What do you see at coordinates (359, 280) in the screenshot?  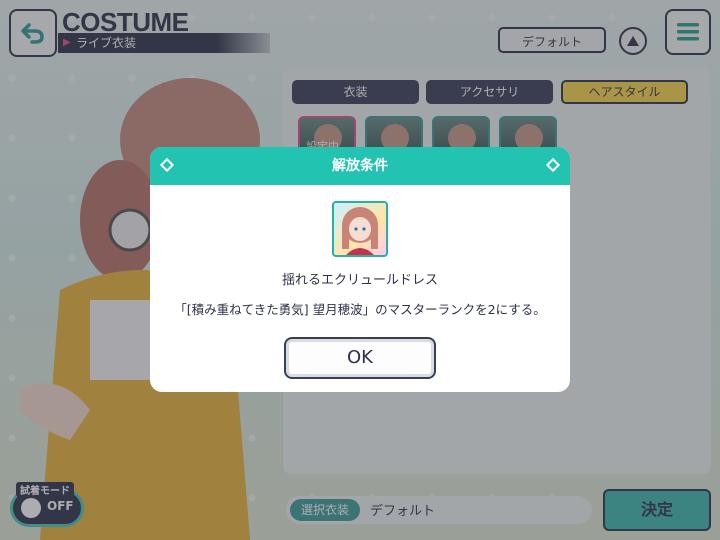 I see `item-name: 揺れるエクリュールドレス` at bounding box center [359, 280].